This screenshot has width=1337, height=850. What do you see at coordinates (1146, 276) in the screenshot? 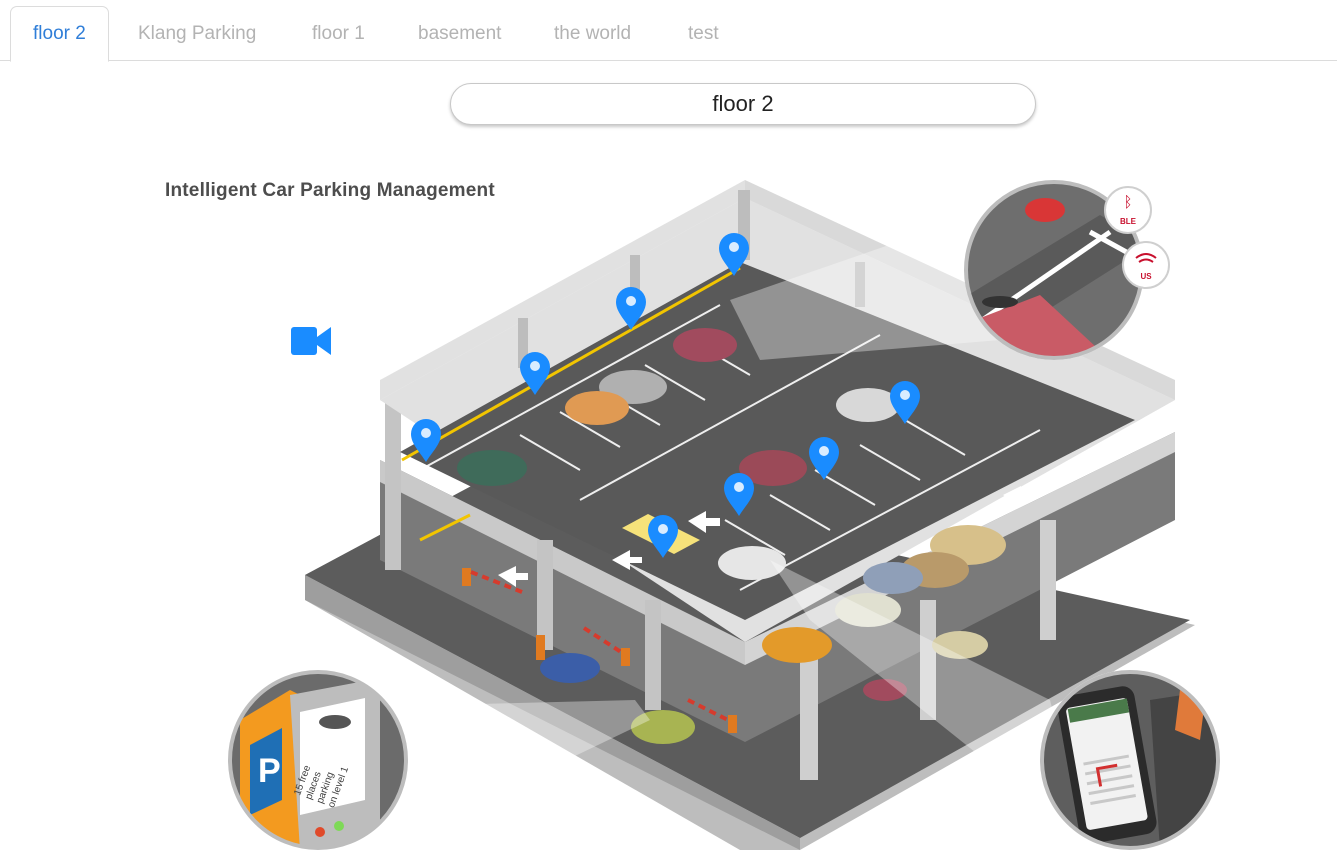
I see `us-badge-label: US` at bounding box center [1146, 276].